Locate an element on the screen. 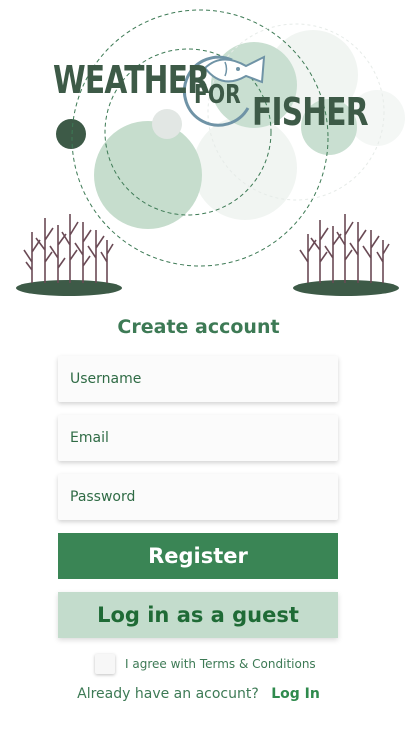  password-input is located at coordinates (203, 497).